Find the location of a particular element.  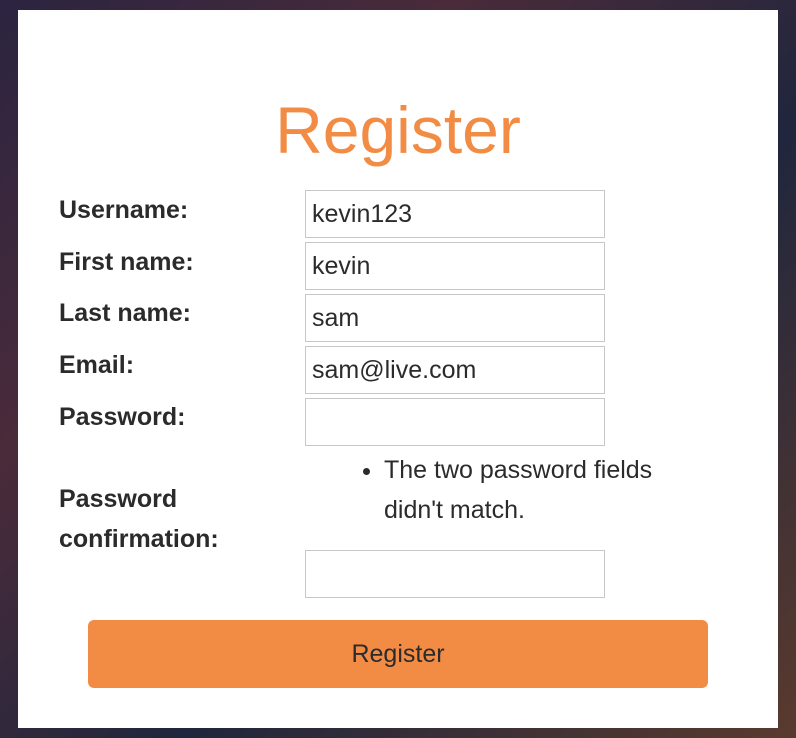

password-mismatch-error: The two password fields didn't match. is located at coordinates (528, 490).